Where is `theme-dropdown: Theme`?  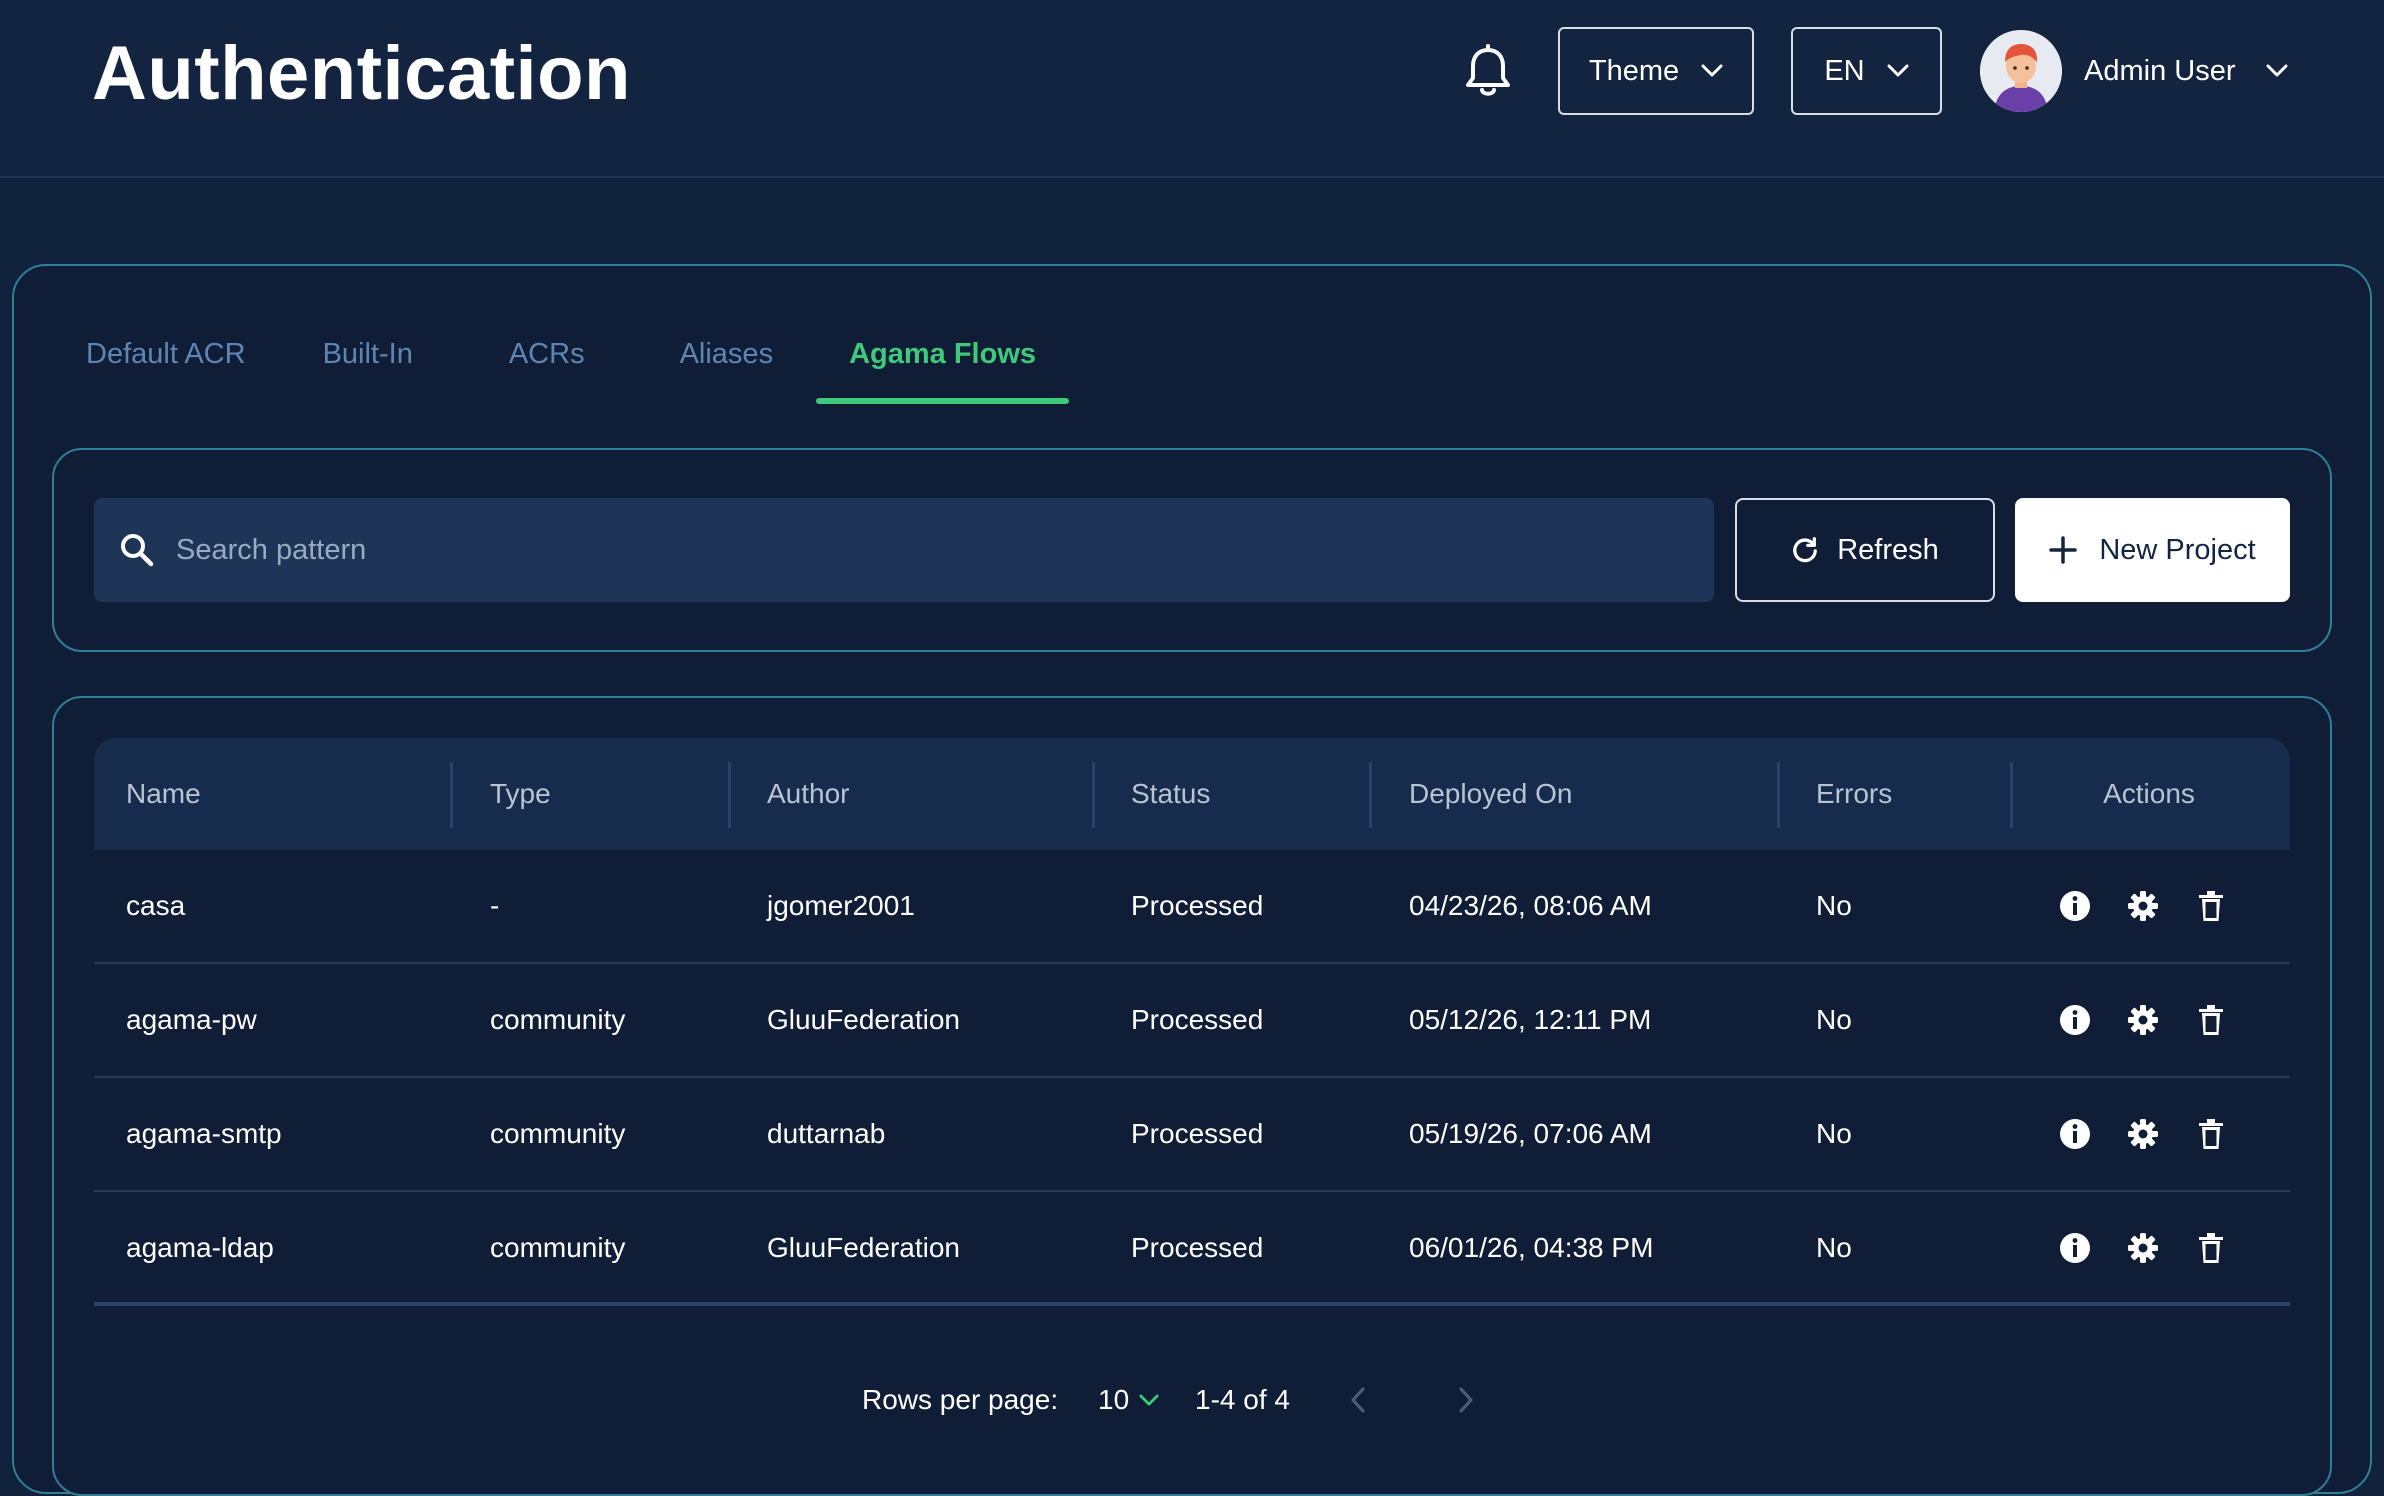
theme-dropdown: Theme is located at coordinates (1656, 71).